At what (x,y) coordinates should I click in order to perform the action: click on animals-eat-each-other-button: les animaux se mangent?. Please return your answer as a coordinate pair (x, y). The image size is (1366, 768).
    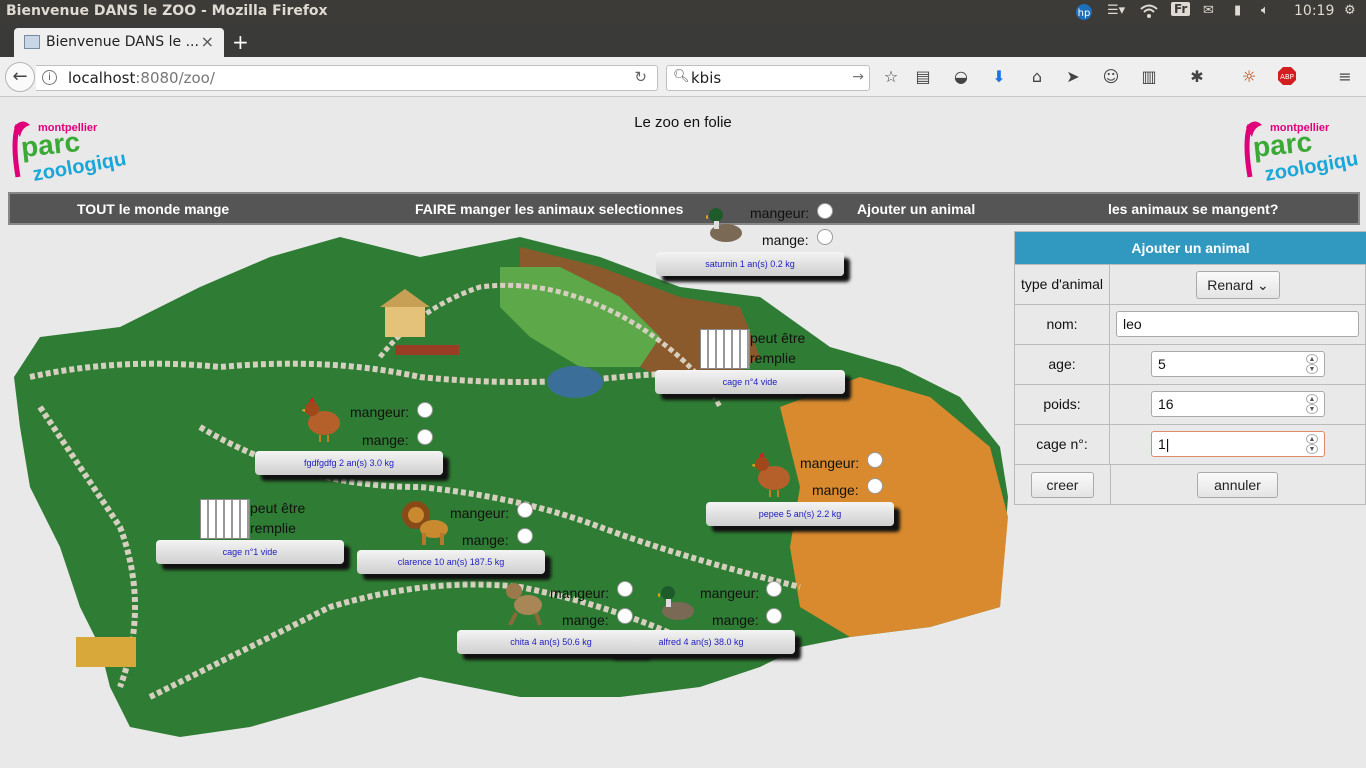
    Looking at the image, I should click on (1193, 209).